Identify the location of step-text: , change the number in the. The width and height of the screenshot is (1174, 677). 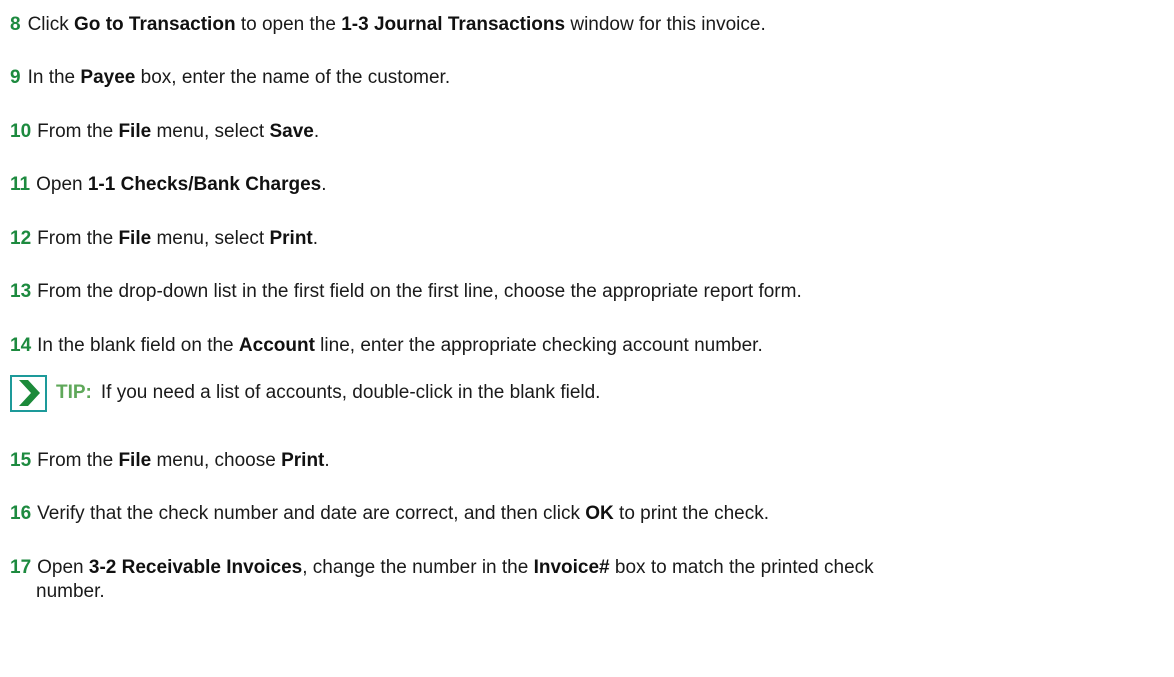
(418, 567).